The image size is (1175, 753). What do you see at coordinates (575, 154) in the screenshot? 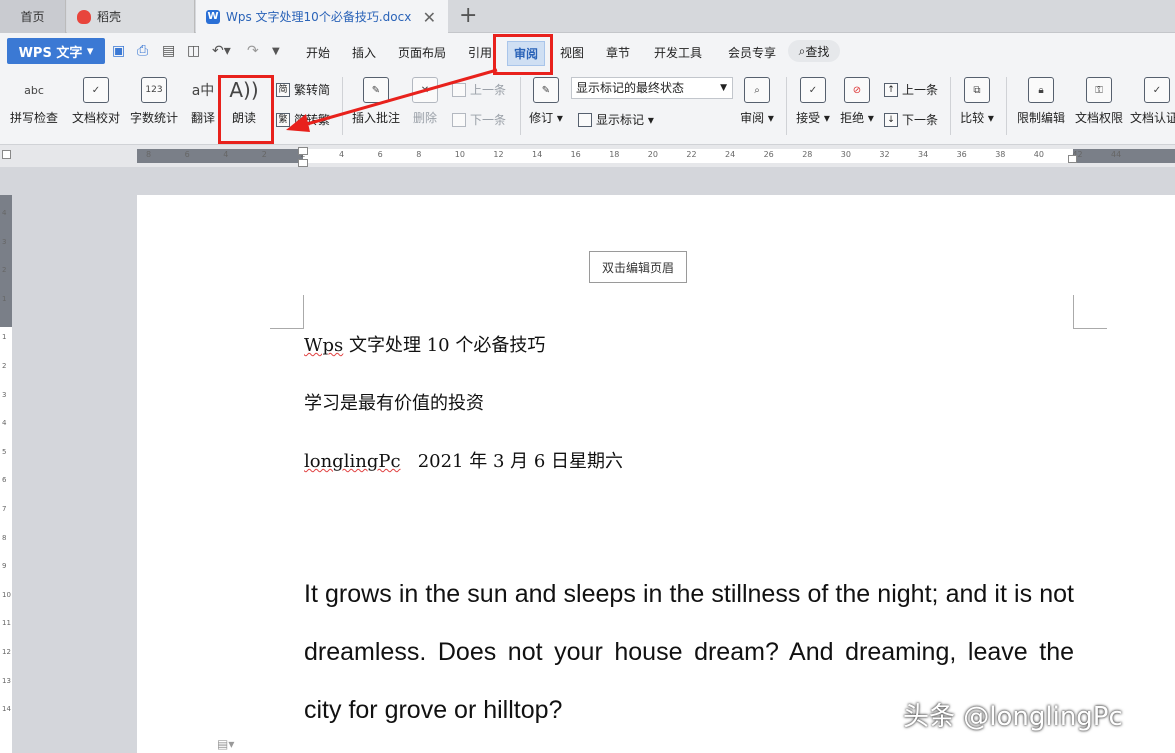
I see `ruler-tick-label: 16` at bounding box center [575, 154].